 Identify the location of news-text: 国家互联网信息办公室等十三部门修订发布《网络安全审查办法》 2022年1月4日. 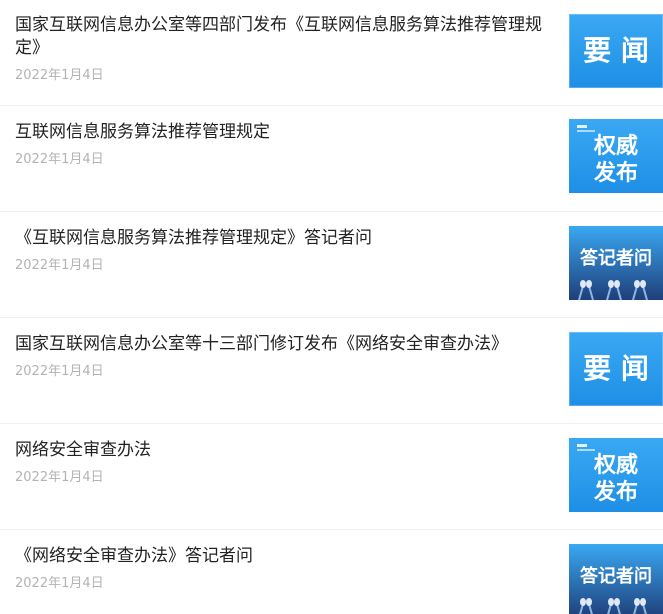
(284, 356).